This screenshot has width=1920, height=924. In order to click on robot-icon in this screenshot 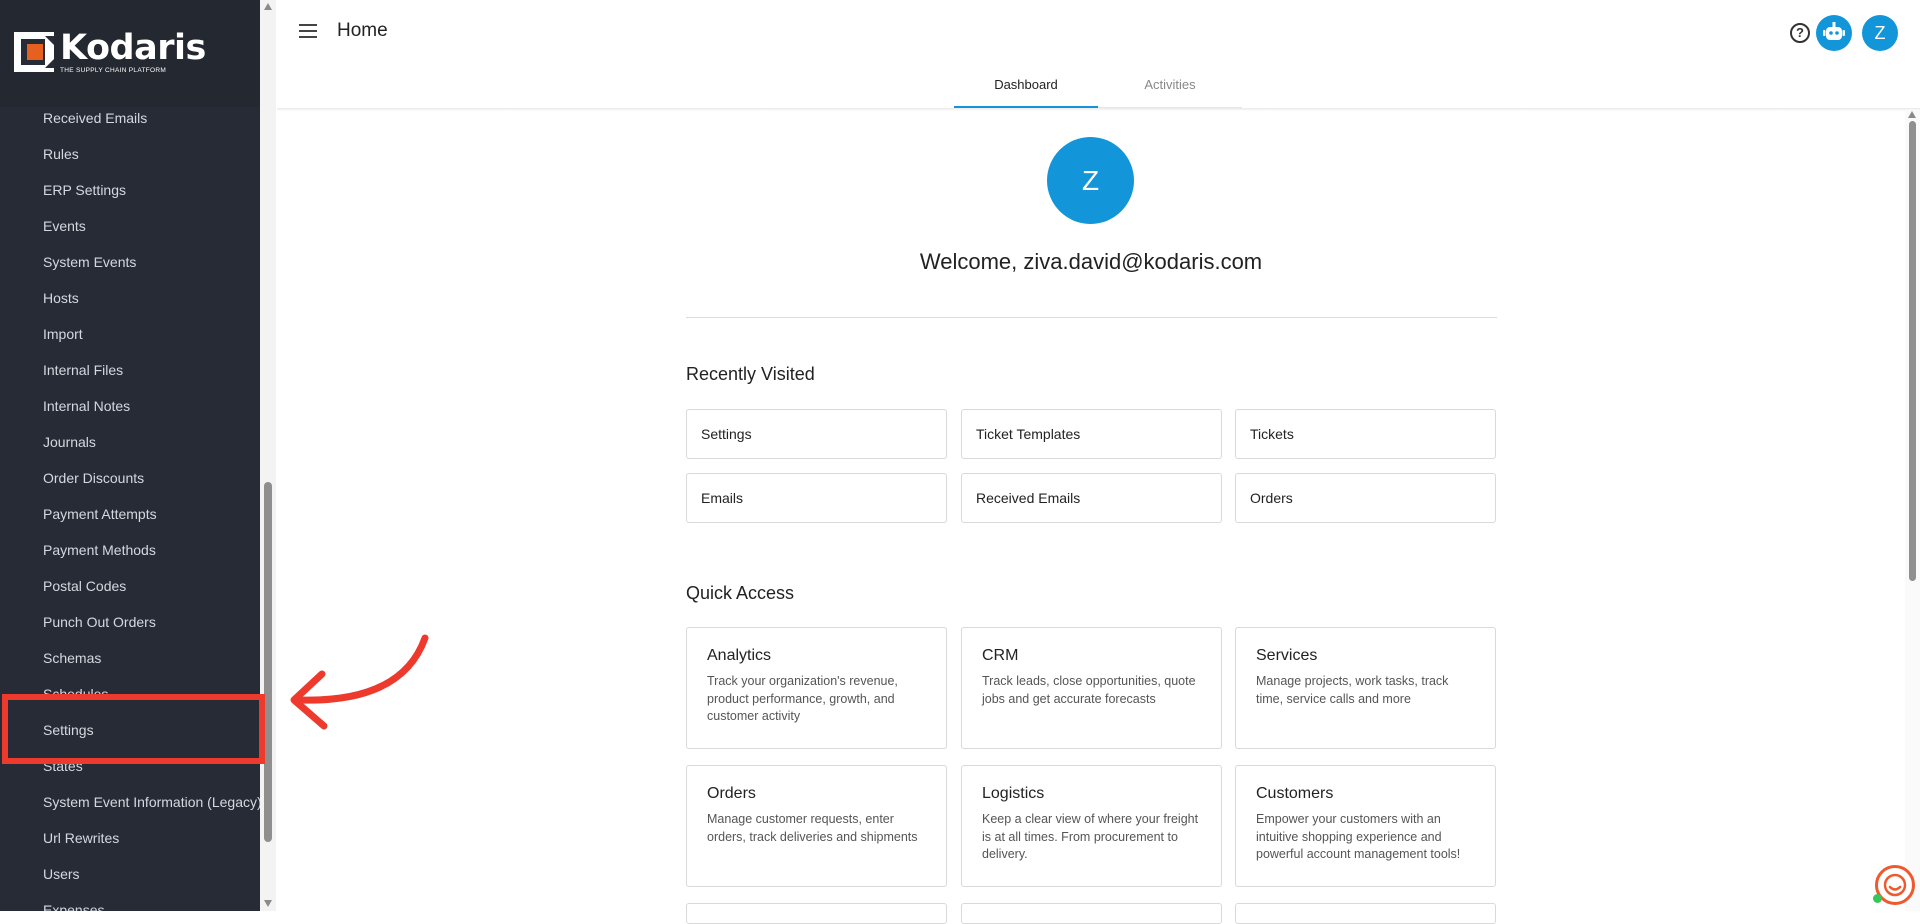, I will do `click(1834, 31)`.